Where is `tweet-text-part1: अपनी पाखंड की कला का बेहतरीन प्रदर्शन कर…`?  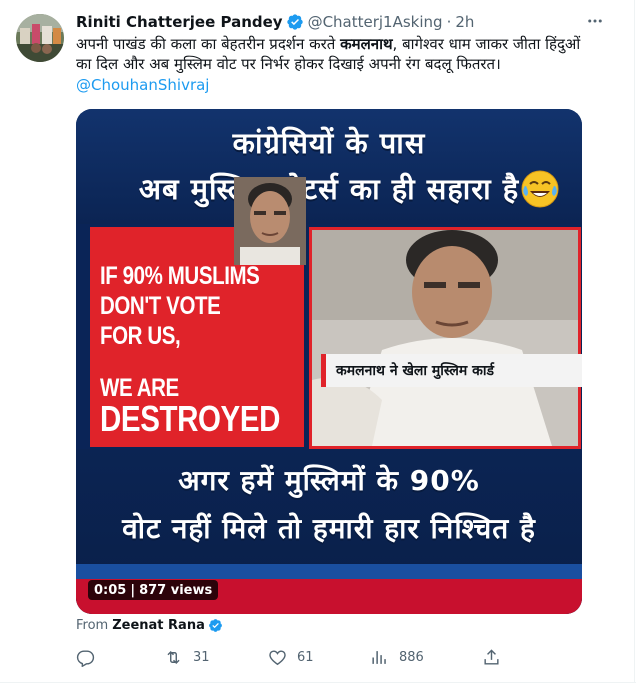
tweet-text-part1: अपनी पाखंड की कला का बेहतरीन प्रदर्शन कर… is located at coordinates (208, 44).